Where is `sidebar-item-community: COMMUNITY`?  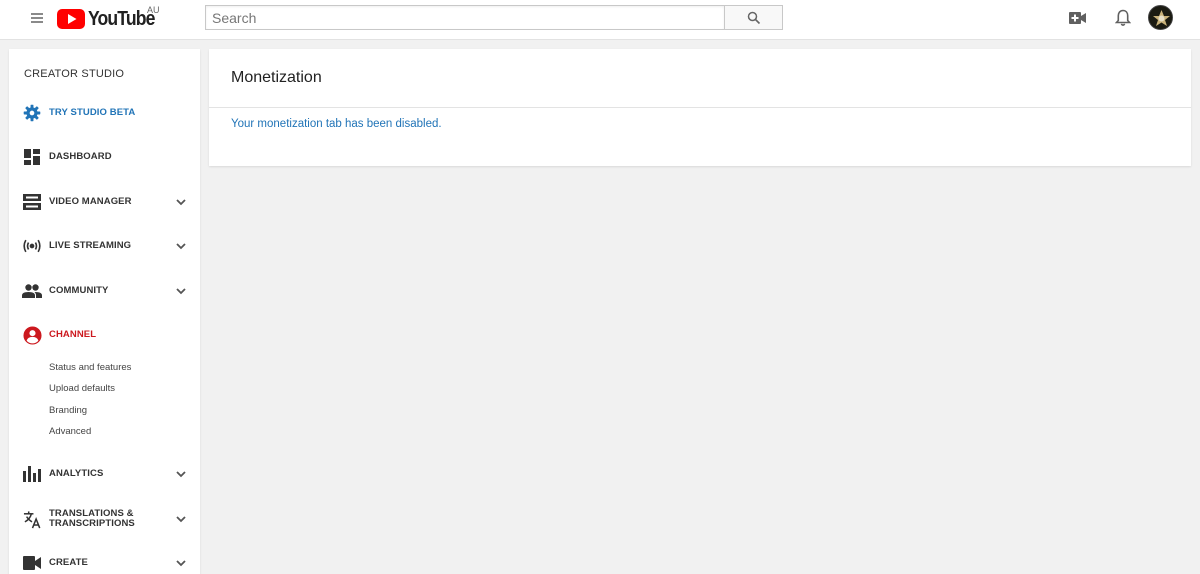
sidebar-item-community: COMMUNITY is located at coordinates (104, 291).